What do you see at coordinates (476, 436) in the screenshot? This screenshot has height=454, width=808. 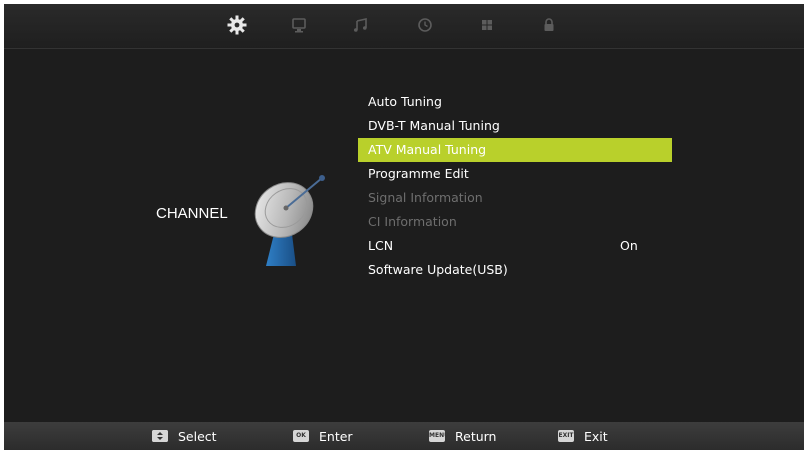 I see `return-hint-label: Return` at bounding box center [476, 436].